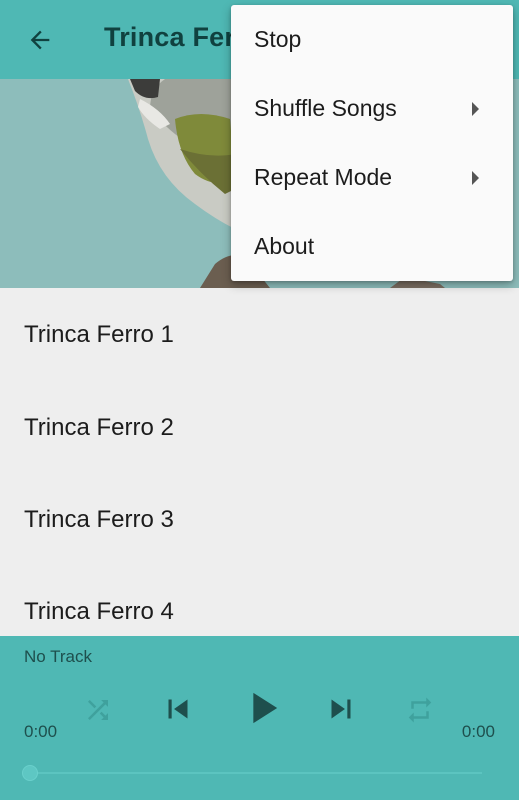 The width and height of the screenshot is (519, 800). Describe the element at coordinates (30, 773) in the screenshot. I see `seek-thumb` at that location.